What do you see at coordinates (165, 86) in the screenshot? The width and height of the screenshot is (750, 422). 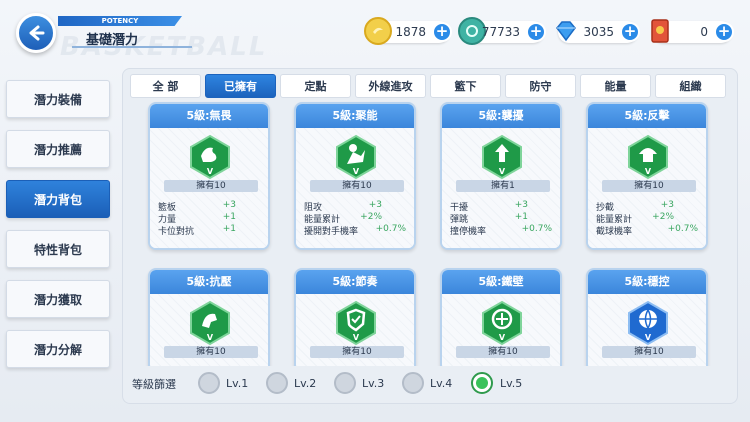 I see `tab-all: 全 部` at bounding box center [165, 86].